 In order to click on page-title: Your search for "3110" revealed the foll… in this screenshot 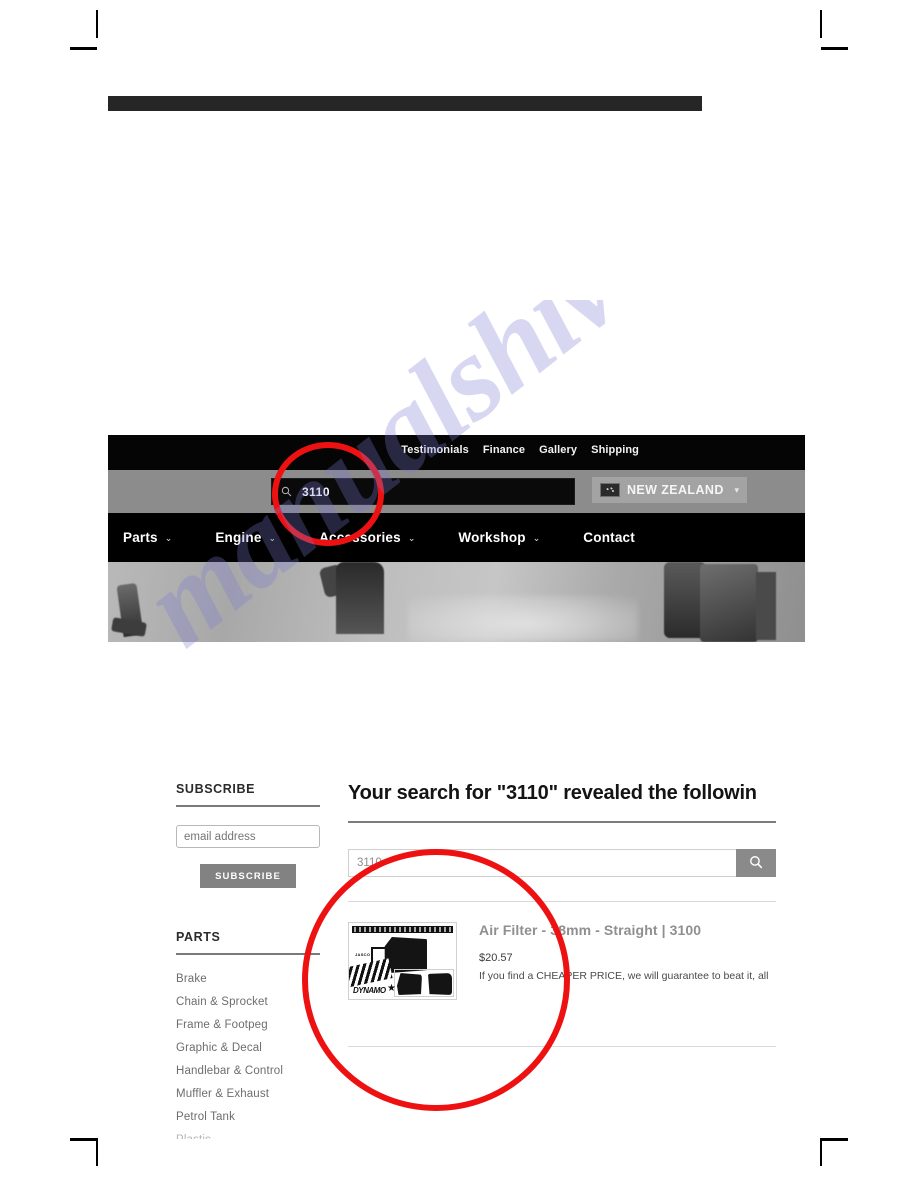, I will do `click(552, 793)`.